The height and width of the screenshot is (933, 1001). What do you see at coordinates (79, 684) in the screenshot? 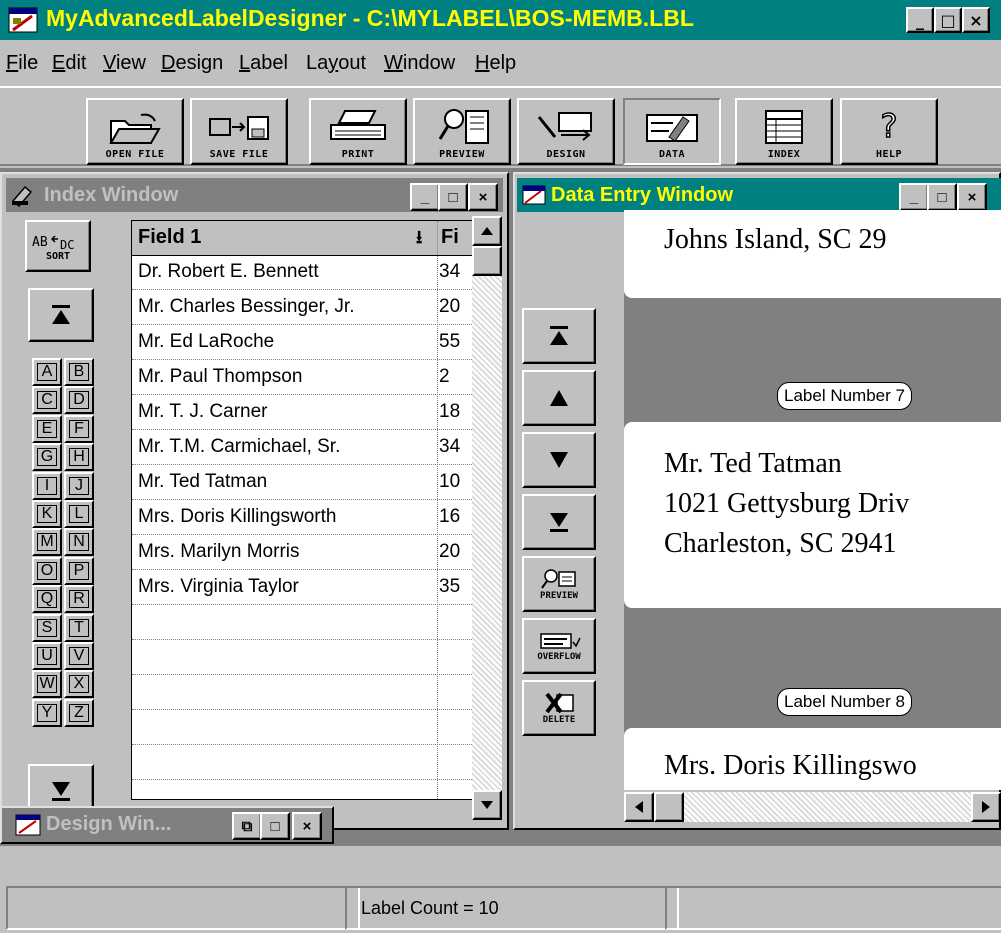
I see `letter-button-x: X` at bounding box center [79, 684].